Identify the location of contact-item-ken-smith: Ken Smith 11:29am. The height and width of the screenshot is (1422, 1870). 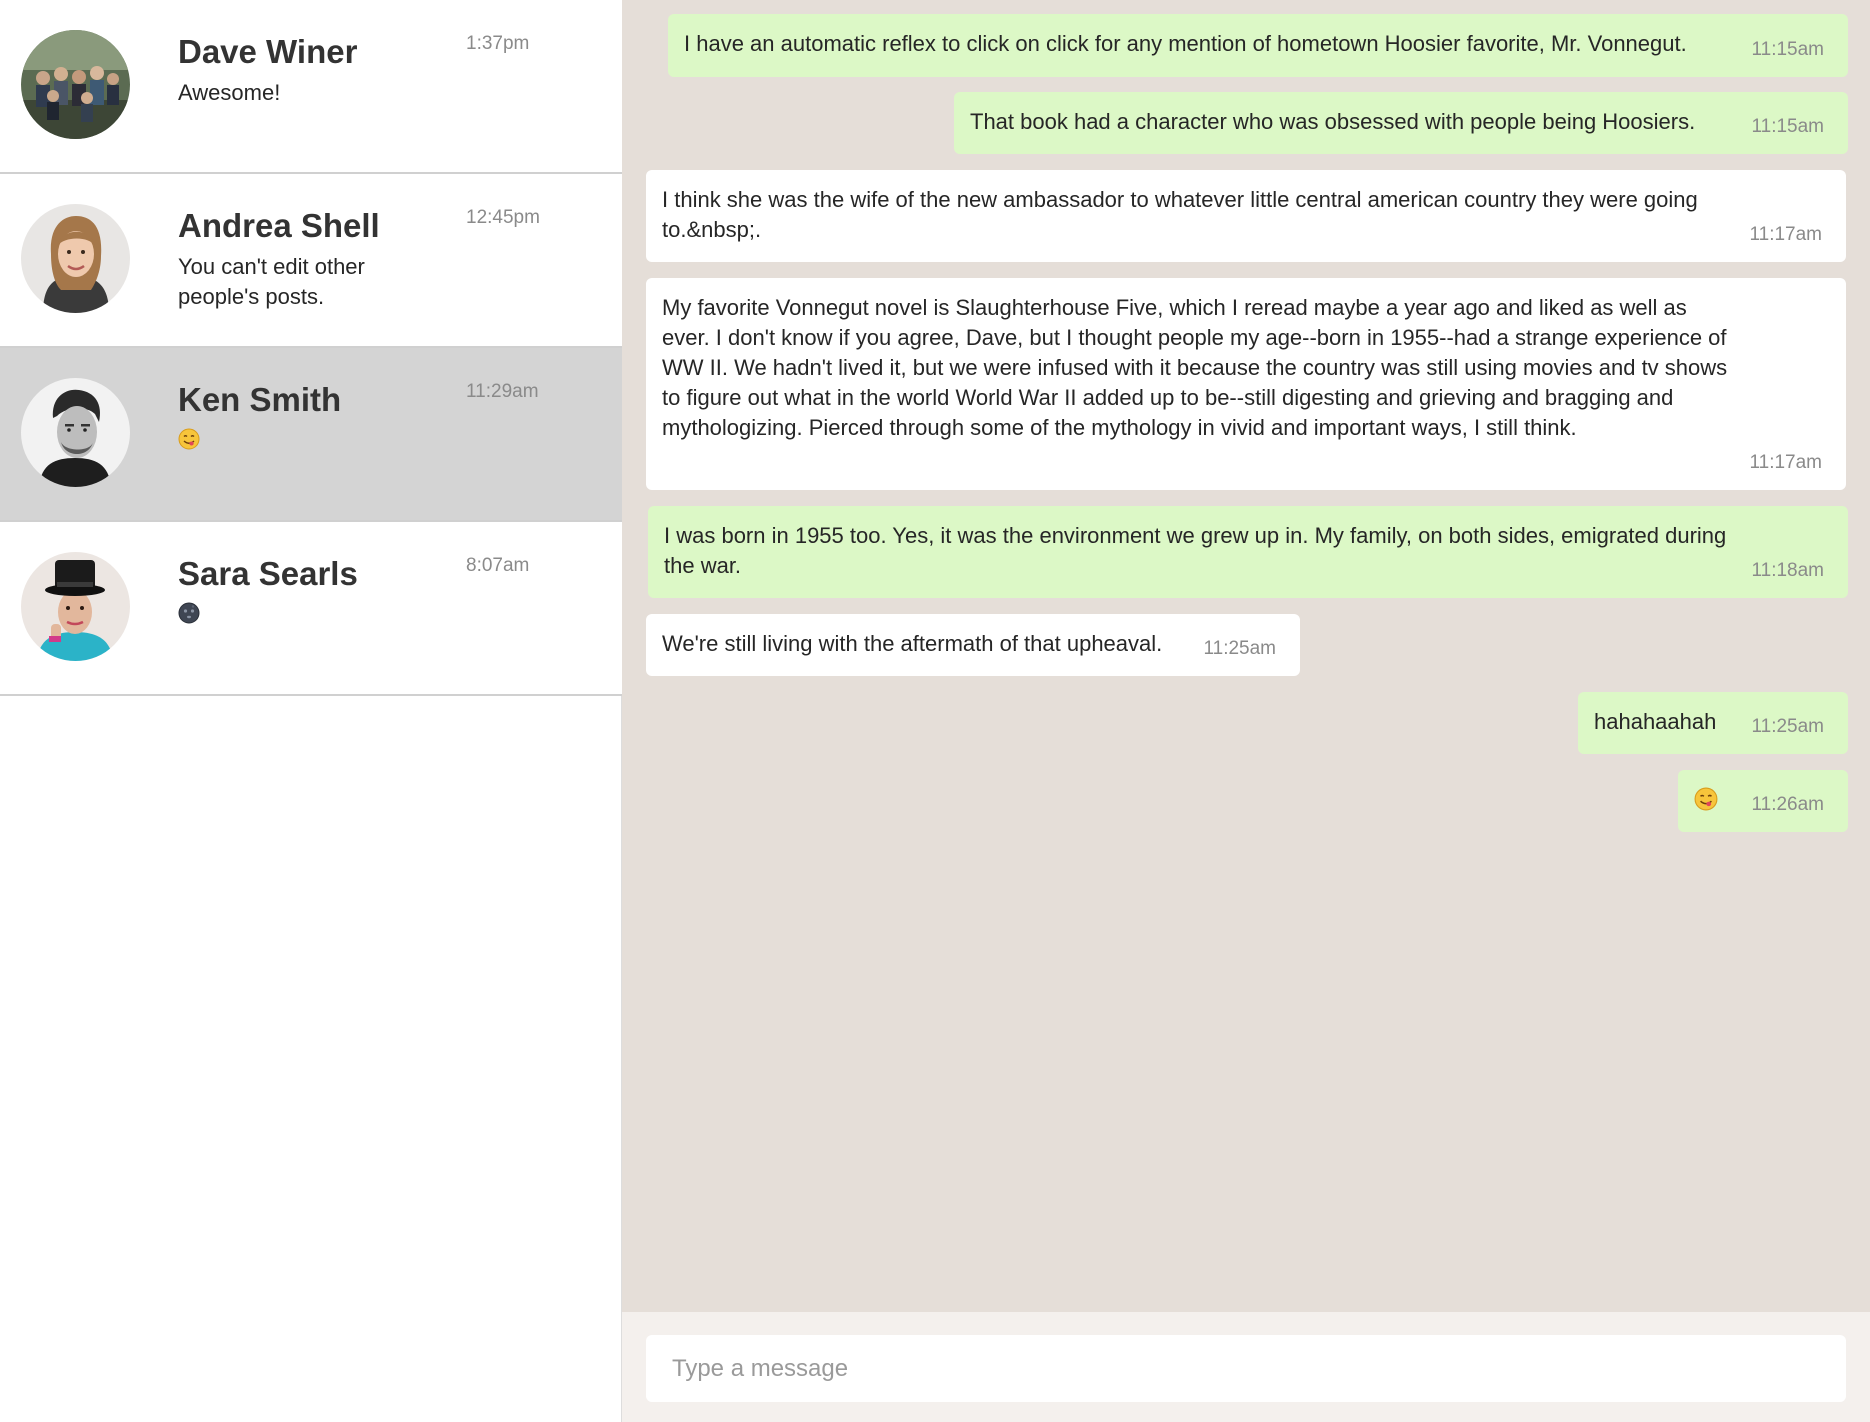
(311, 435).